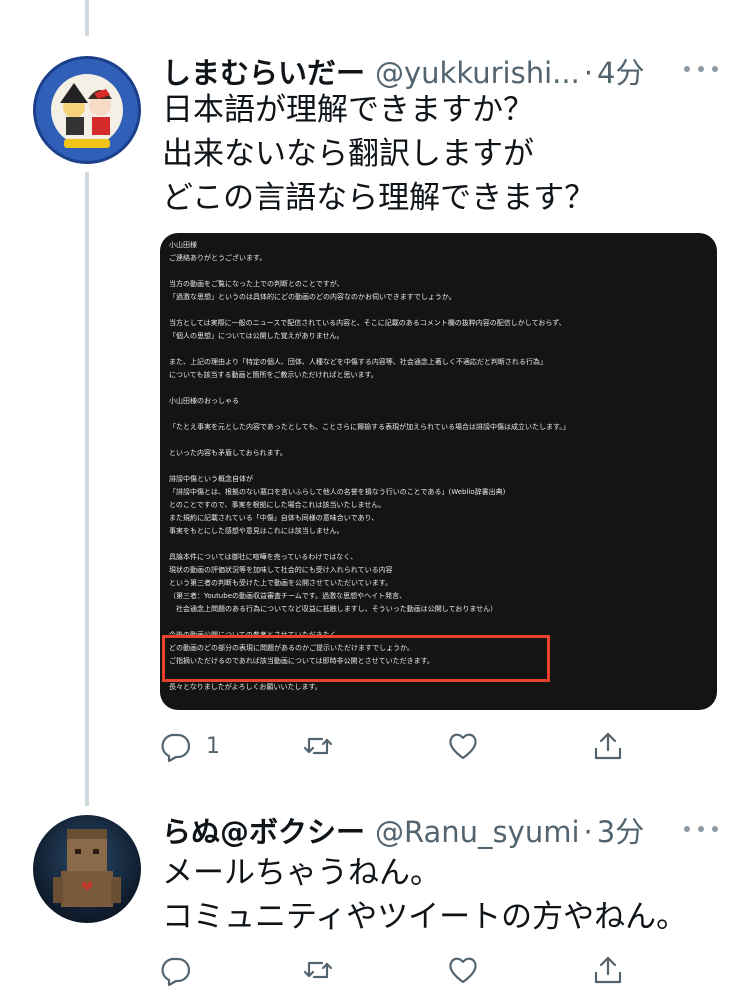 The image size is (750, 999). What do you see at coordinates (87, 18) in the screenshot?
I see `thread-line-top` at bounding box center [87, 18].